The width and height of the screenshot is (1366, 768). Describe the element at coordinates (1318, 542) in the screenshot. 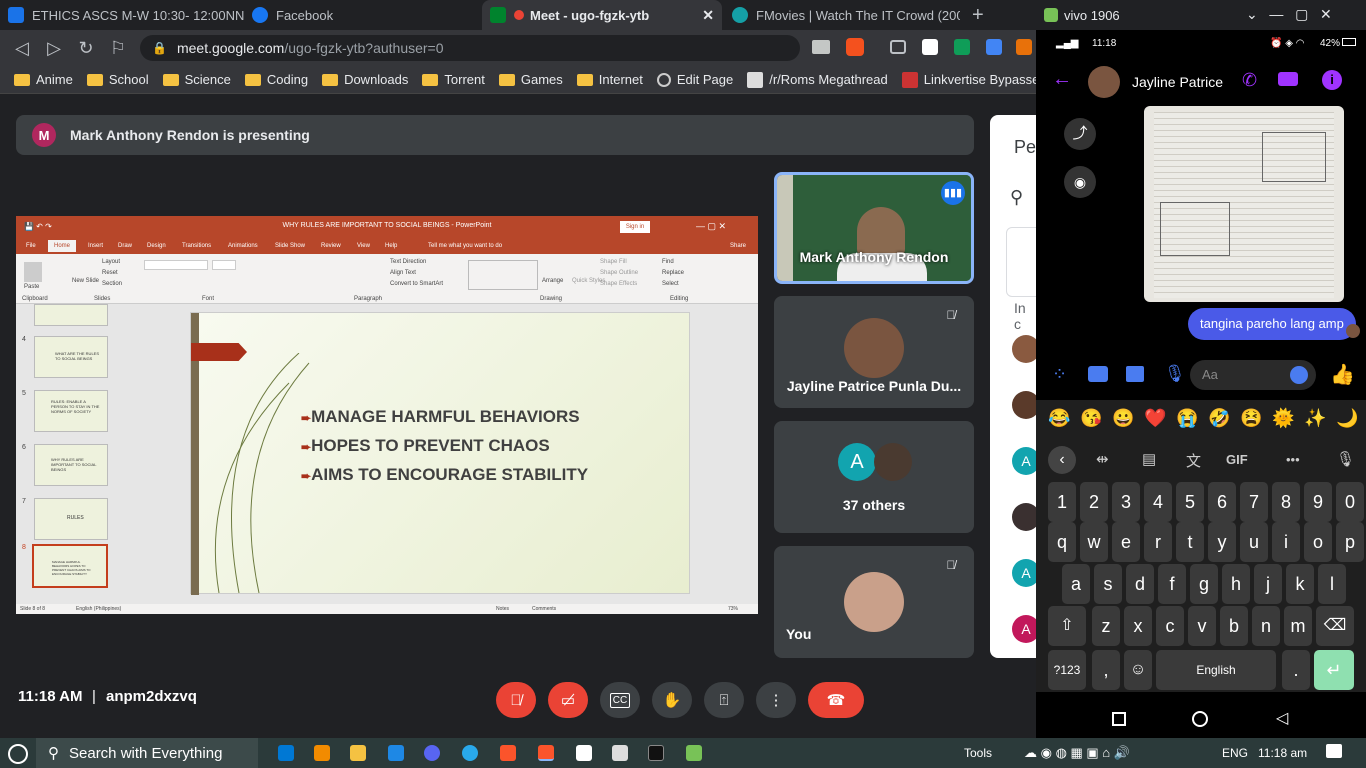

I see `letter-key-o: o` at that location.